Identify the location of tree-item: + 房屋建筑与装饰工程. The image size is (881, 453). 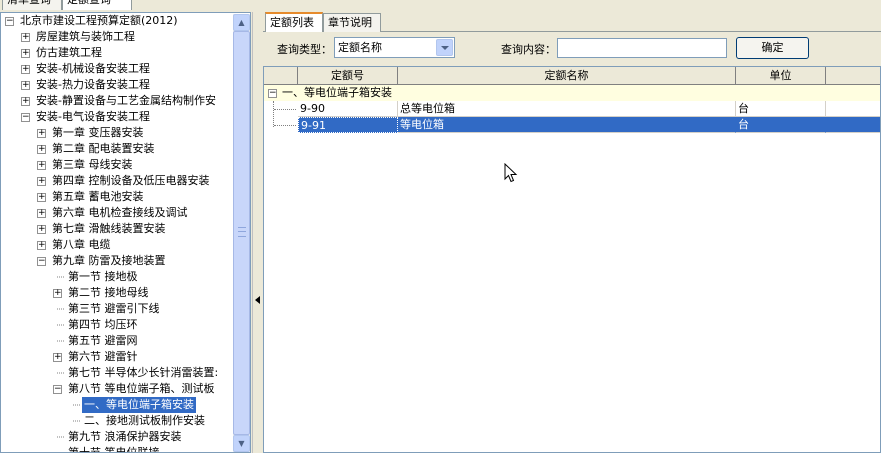
(117, 37).